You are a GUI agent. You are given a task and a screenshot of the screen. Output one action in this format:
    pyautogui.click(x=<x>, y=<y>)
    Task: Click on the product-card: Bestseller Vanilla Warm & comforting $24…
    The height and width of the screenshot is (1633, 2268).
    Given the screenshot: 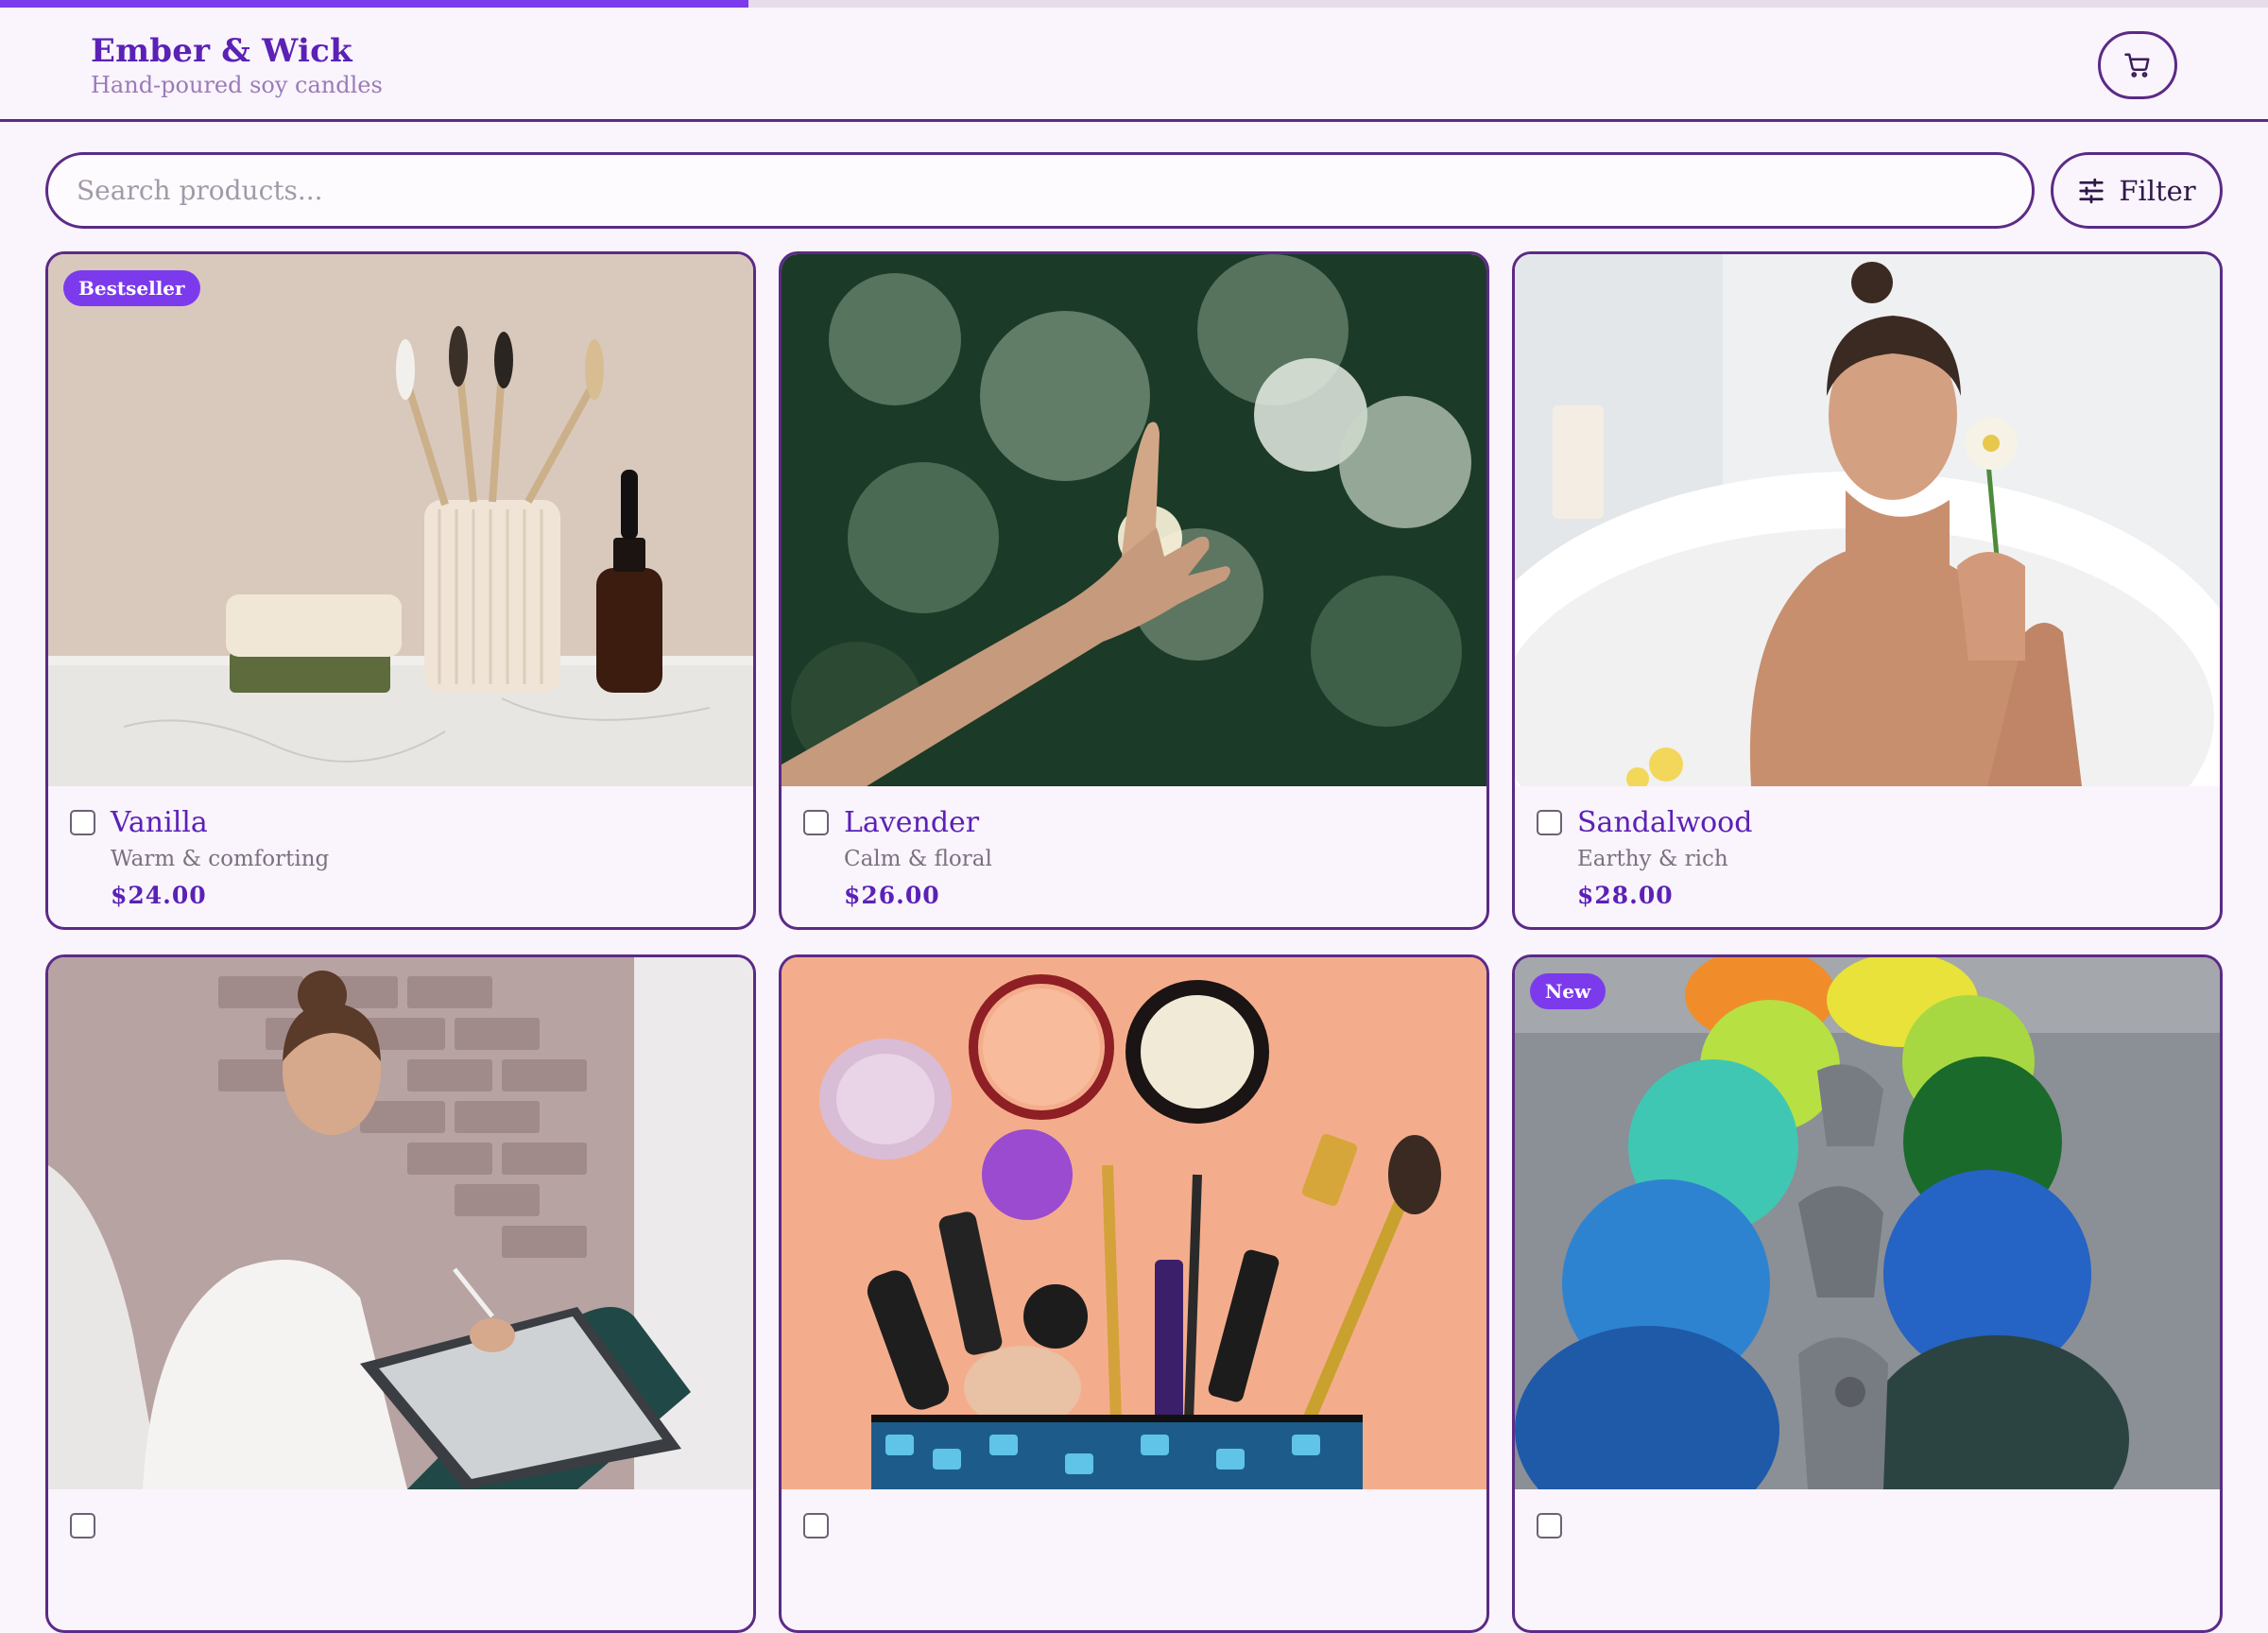 What is the action you would take?
    pyautogui.click(x=400, y=590)
    